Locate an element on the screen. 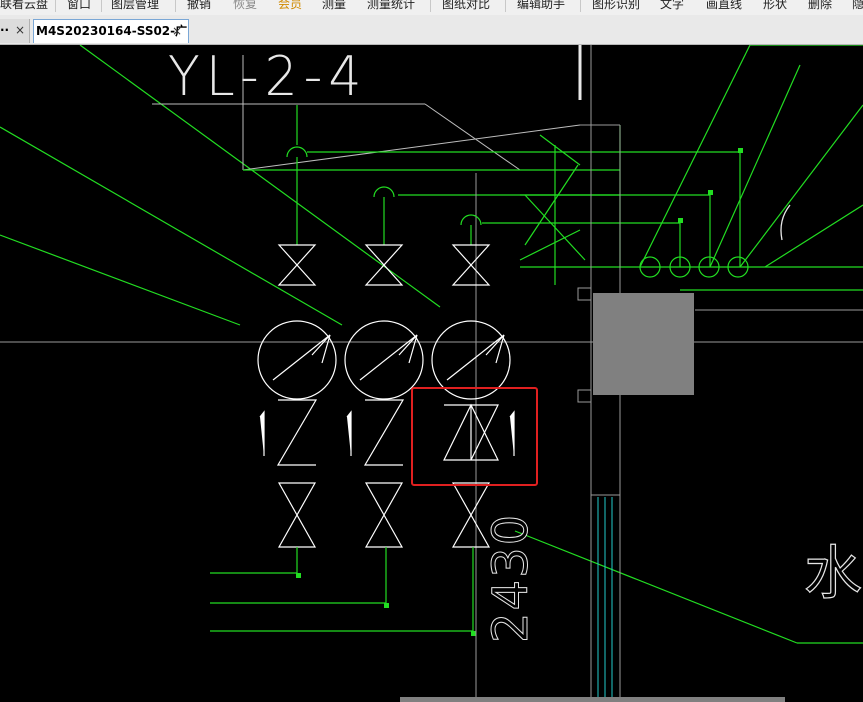  menu-redo: 恢复 is located at coordinates (245, 6).